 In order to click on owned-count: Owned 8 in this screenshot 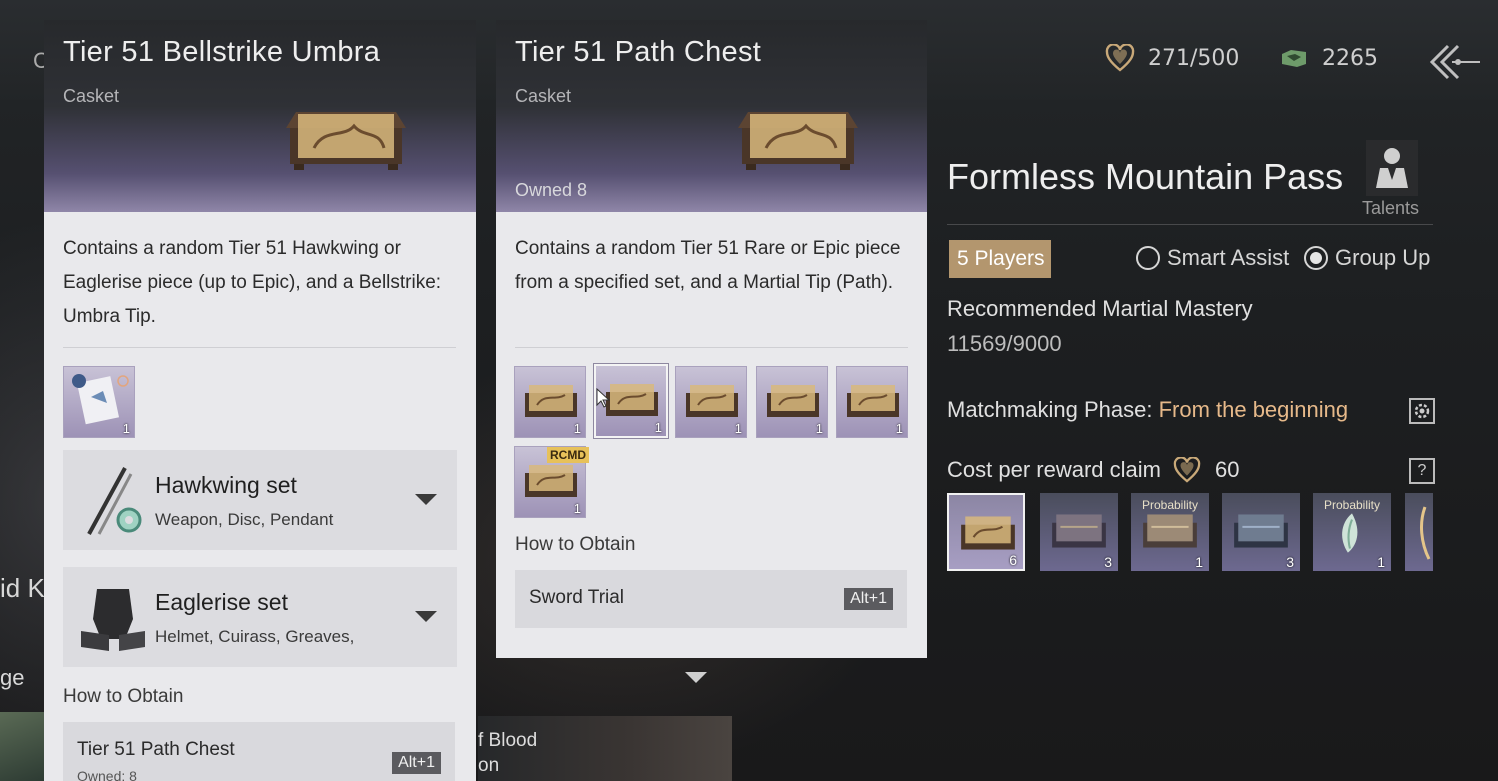, I will do `click(551, 190)`.